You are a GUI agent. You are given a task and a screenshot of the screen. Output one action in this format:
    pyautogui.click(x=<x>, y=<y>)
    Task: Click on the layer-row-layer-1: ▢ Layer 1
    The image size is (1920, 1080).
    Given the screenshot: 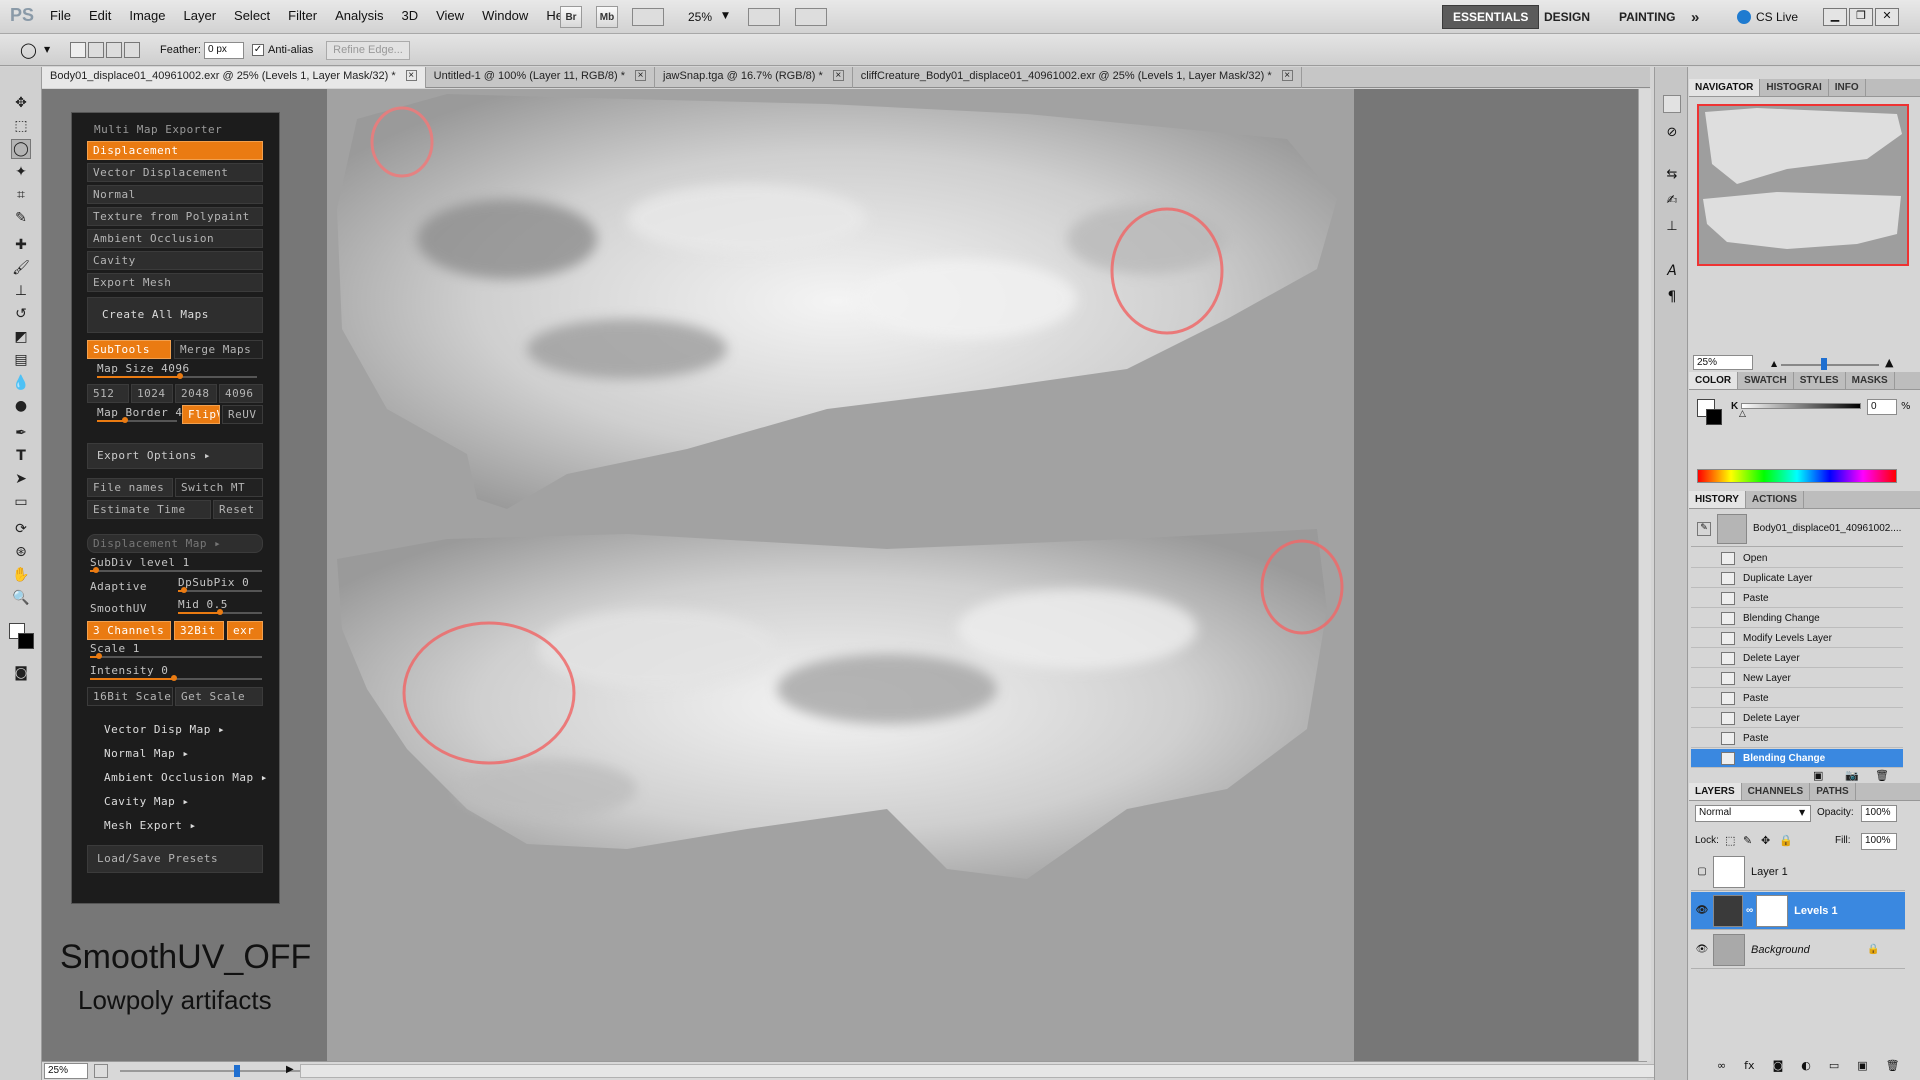 What is the action you would take?
    pyautogui.click(x=1798, y=872)
    